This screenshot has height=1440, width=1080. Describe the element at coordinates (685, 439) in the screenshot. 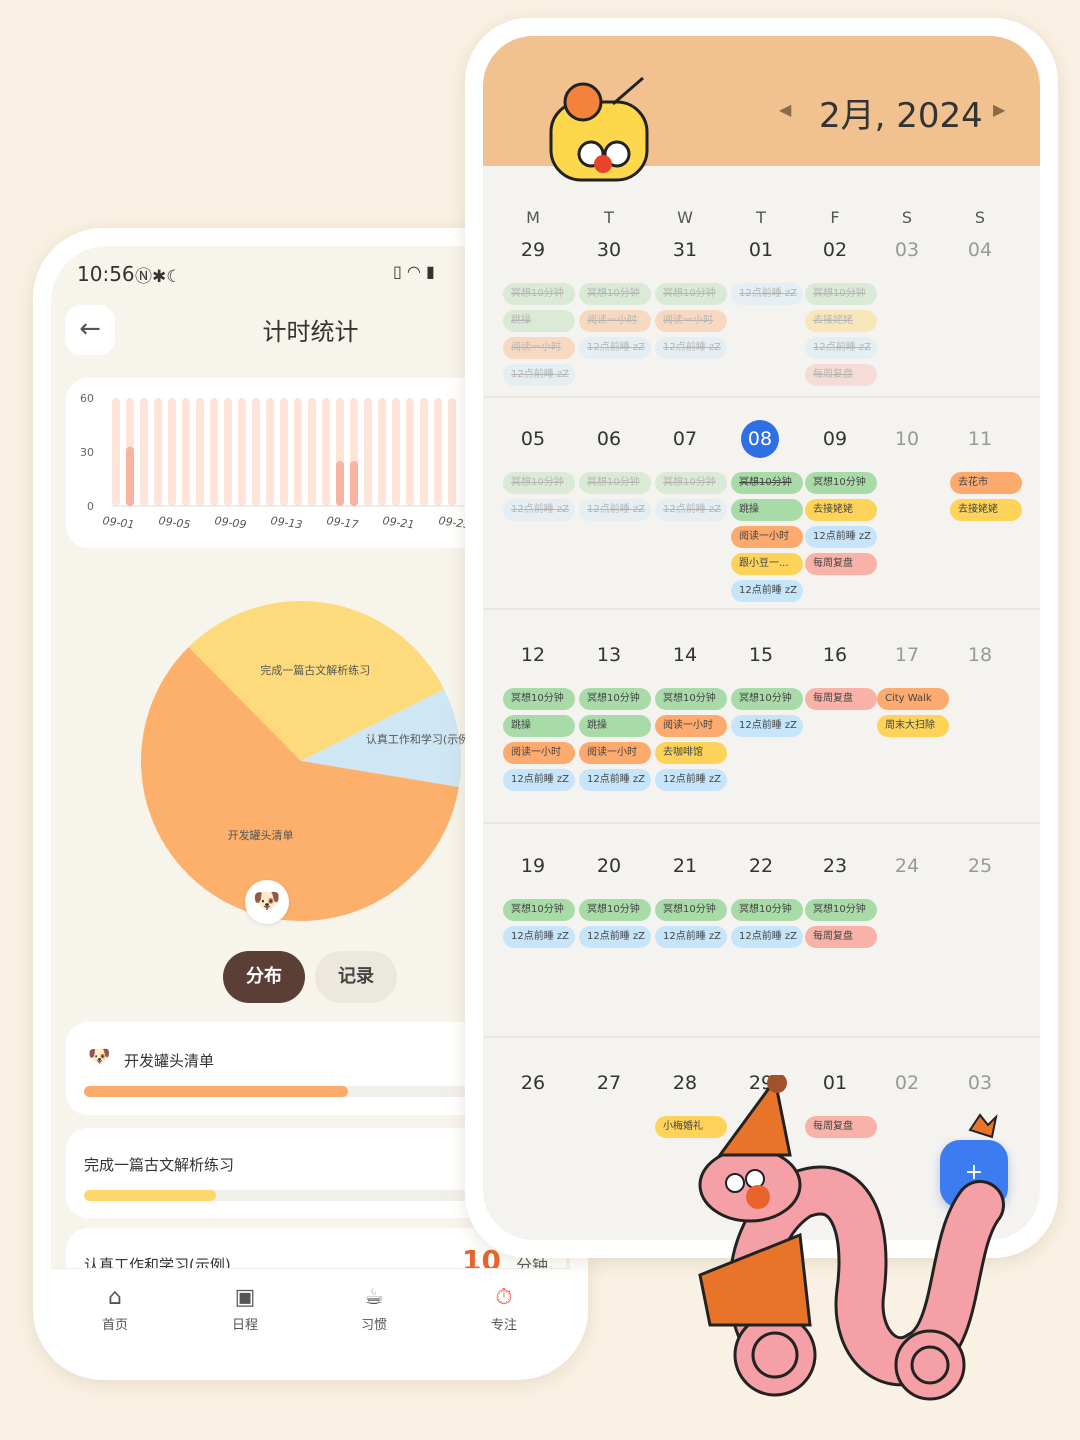

I see `day-date: 07` at that location.